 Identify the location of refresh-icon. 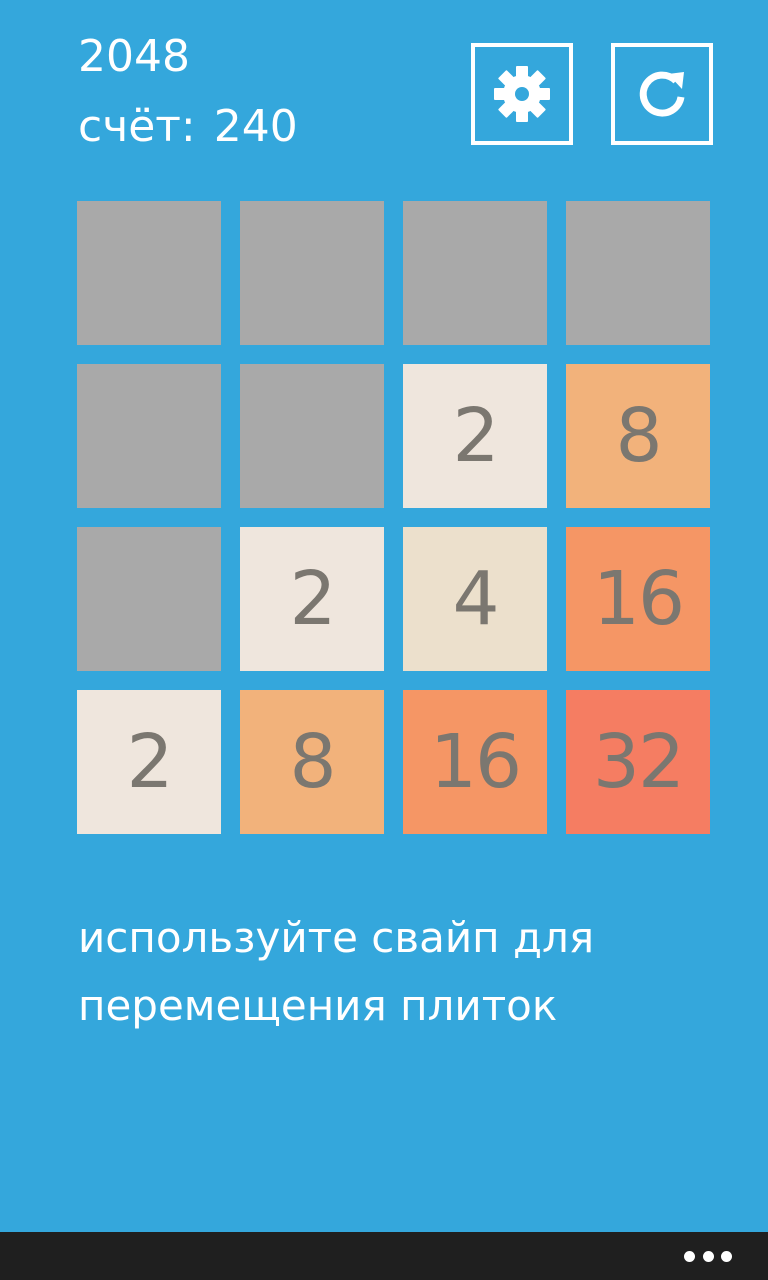
(662, 94).